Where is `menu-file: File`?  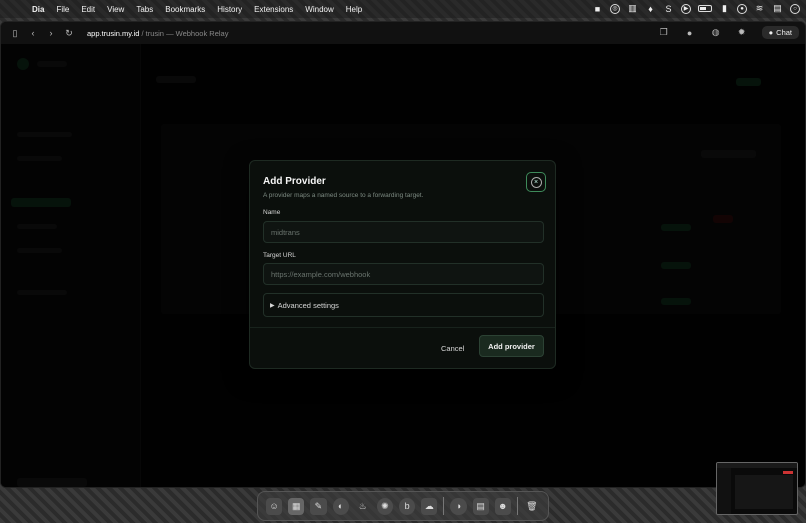
menu-file: File is located at coordinates (62, 9).